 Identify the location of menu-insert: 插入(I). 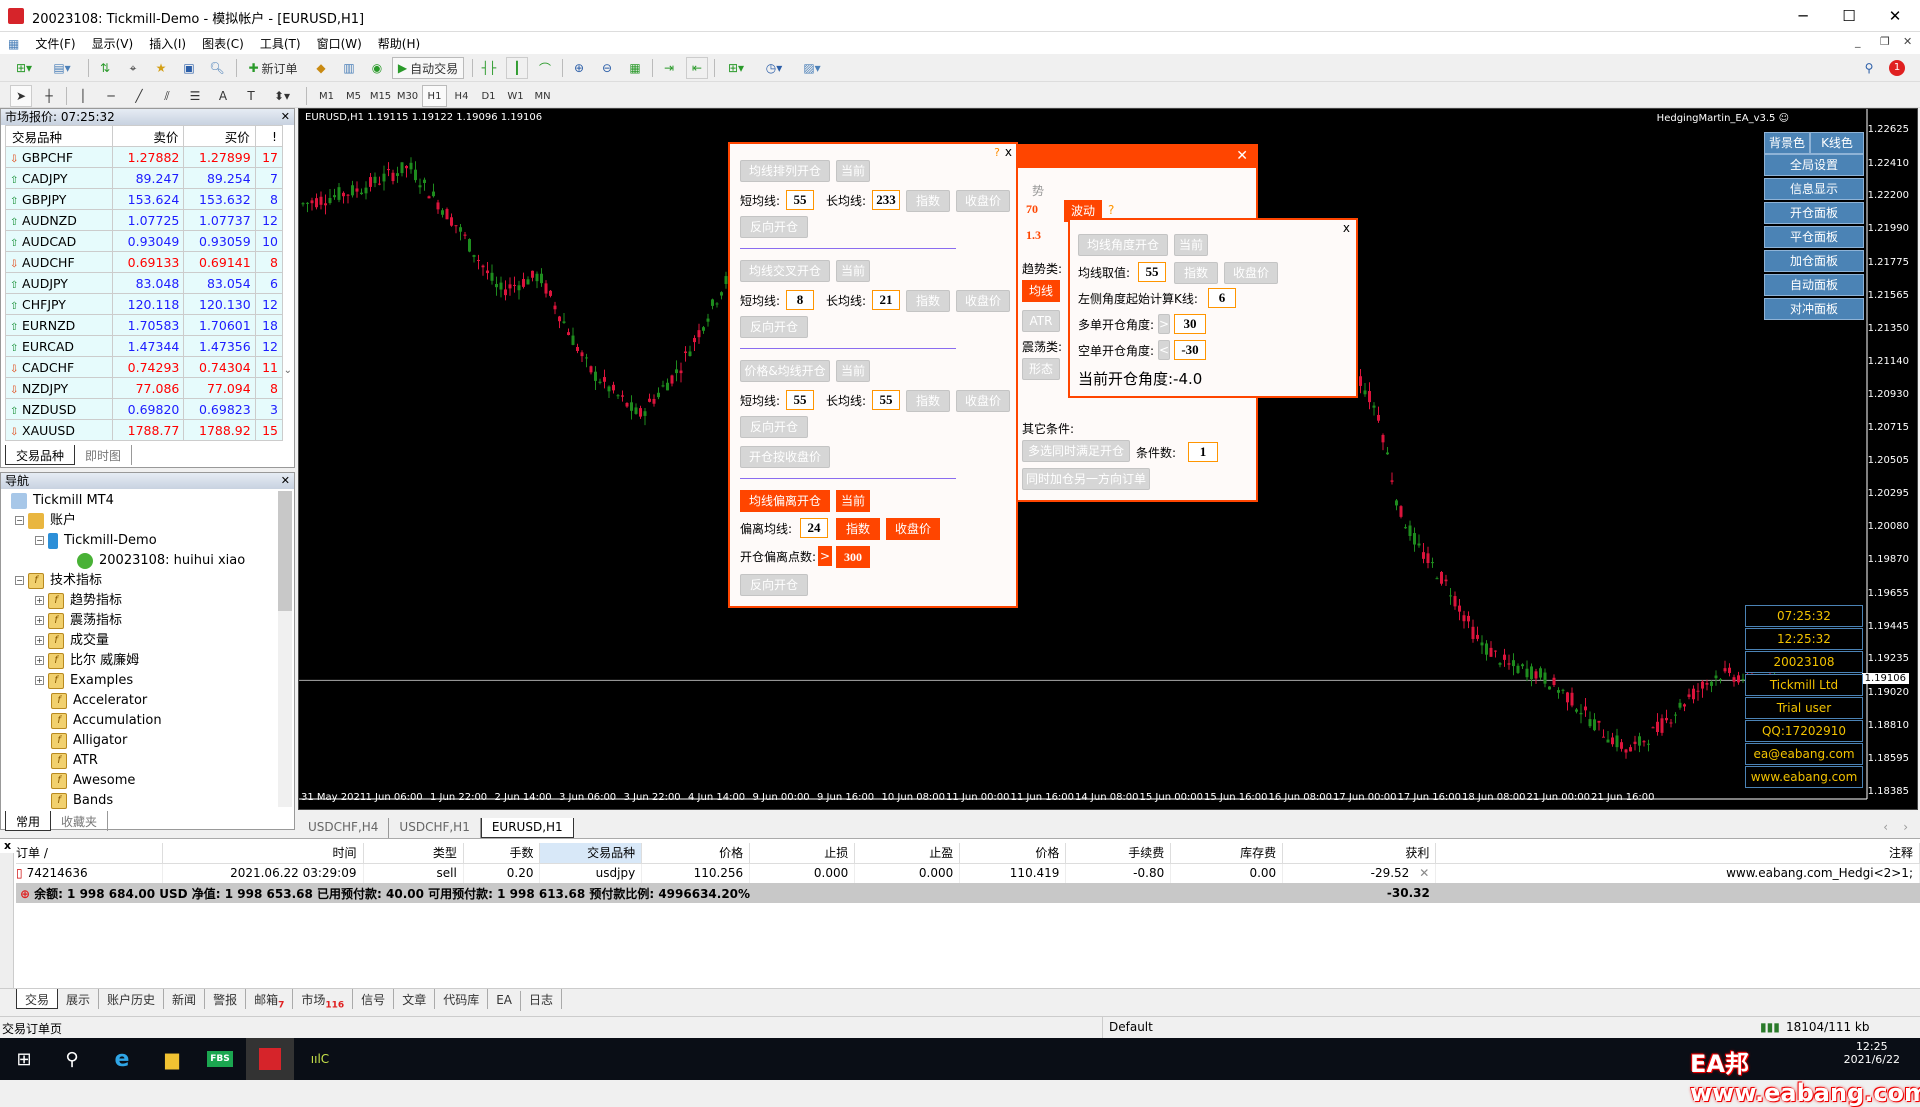
(167, 43).